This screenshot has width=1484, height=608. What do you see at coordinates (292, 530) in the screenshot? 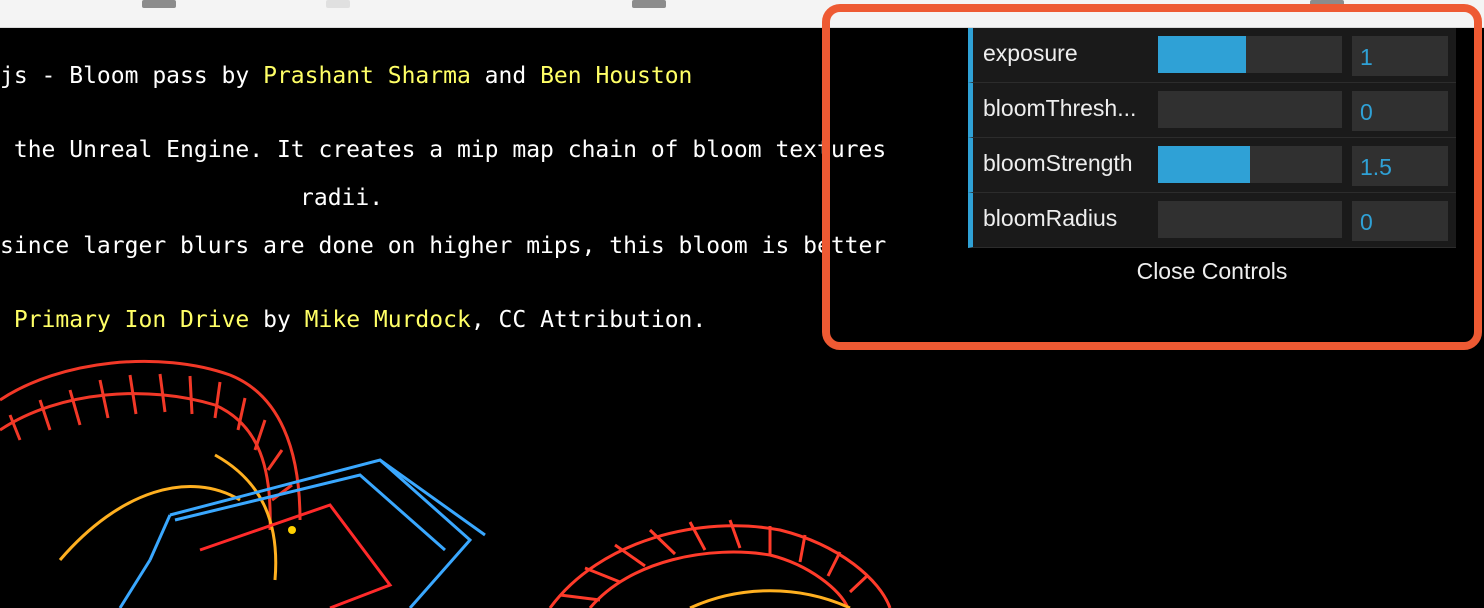
I see `glow-dot` at bounding box center [292, 530].